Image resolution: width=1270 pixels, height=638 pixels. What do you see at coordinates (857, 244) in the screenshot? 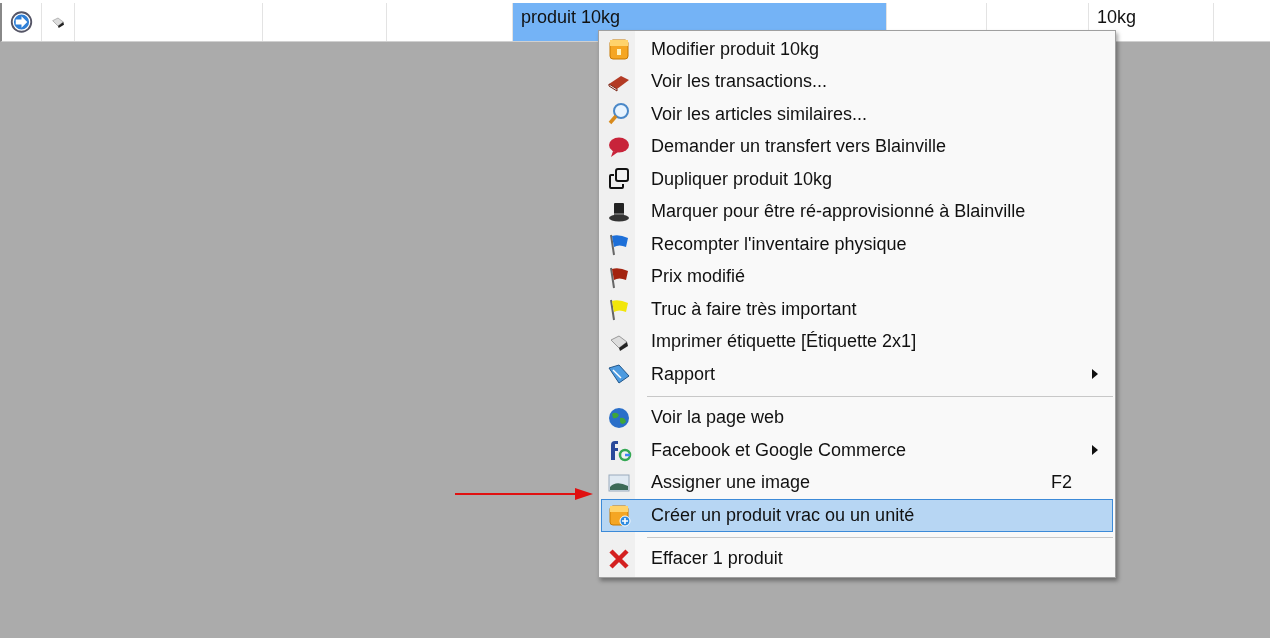
I see `menu-item: Recompter l'inventaire physique` at bounding box center [857, 244].